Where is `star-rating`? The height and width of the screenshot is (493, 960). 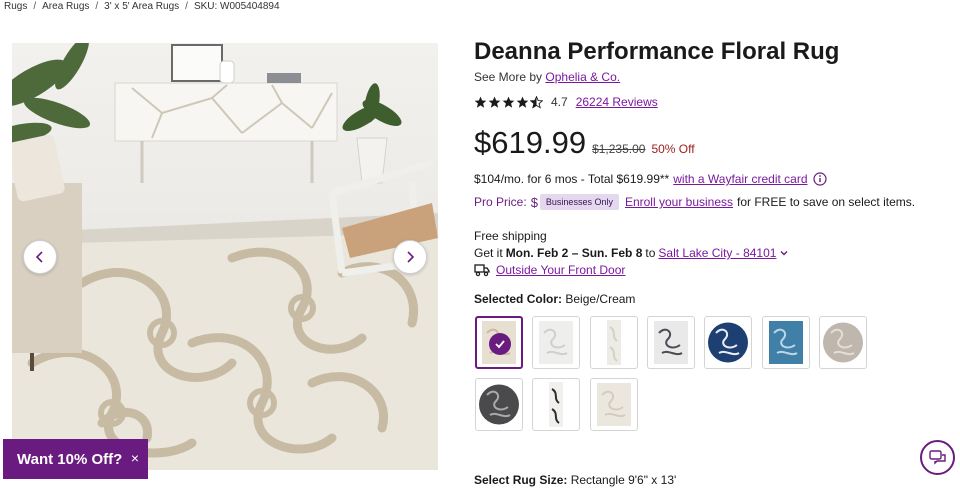
star-rating is located at coordinates (508, 102).